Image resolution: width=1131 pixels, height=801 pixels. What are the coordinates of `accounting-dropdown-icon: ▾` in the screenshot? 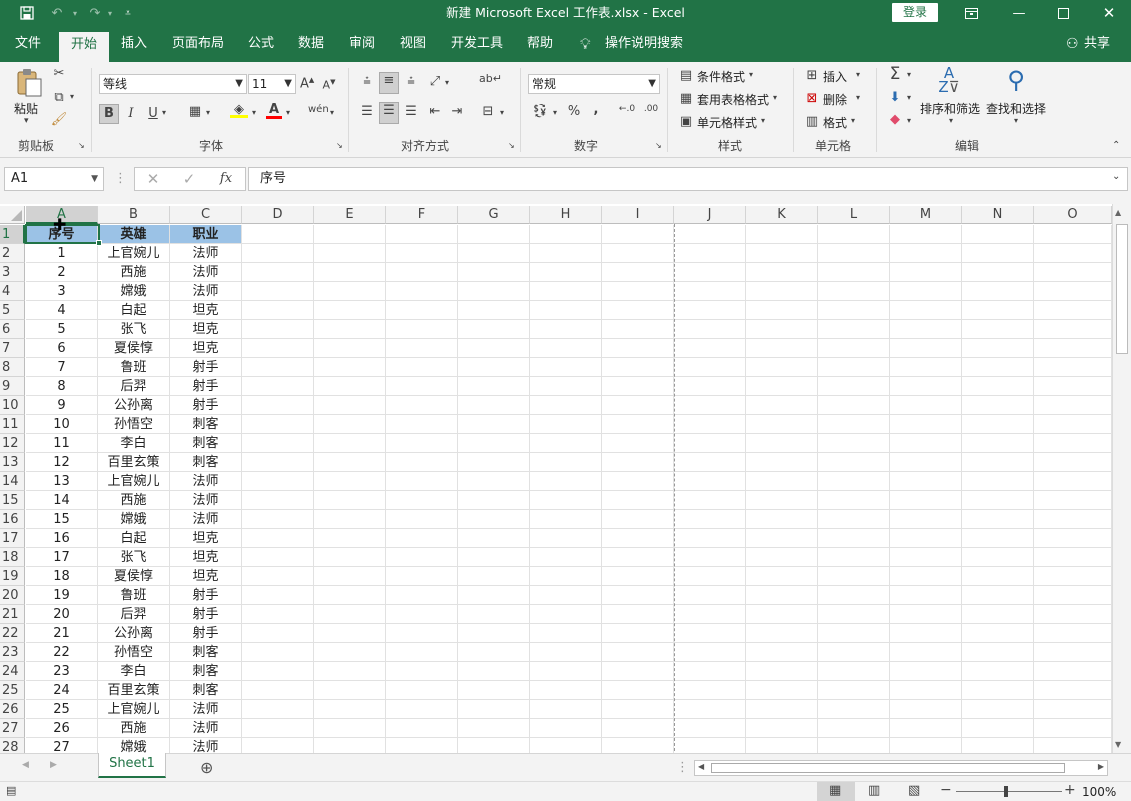 It's located at (555, 112).